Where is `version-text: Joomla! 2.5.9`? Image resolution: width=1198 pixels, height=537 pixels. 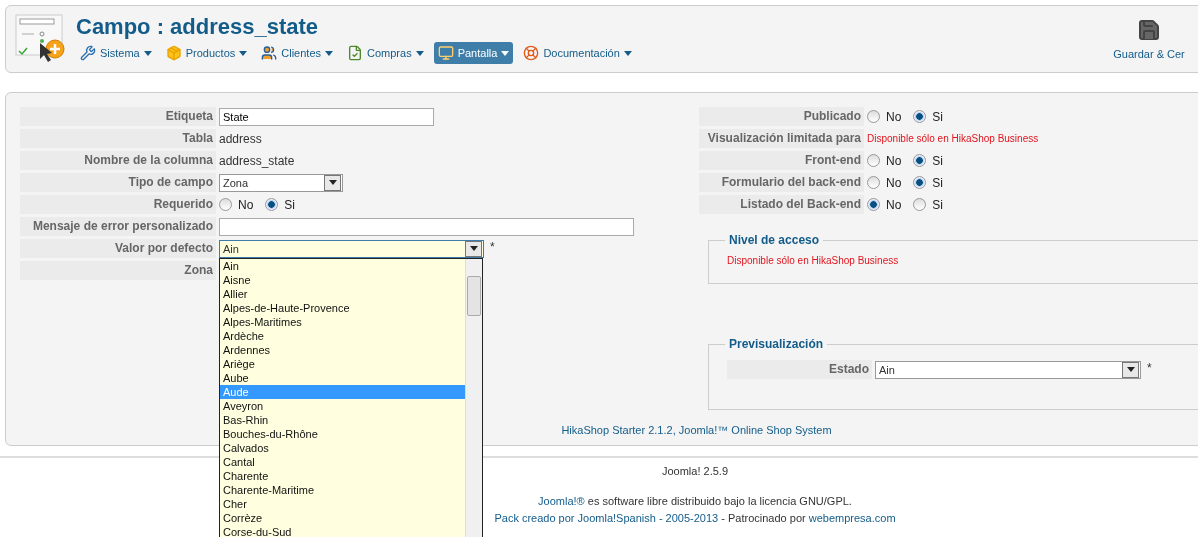
version-text: Joomla! 2.5.9 is located at coordinates (694, 471).